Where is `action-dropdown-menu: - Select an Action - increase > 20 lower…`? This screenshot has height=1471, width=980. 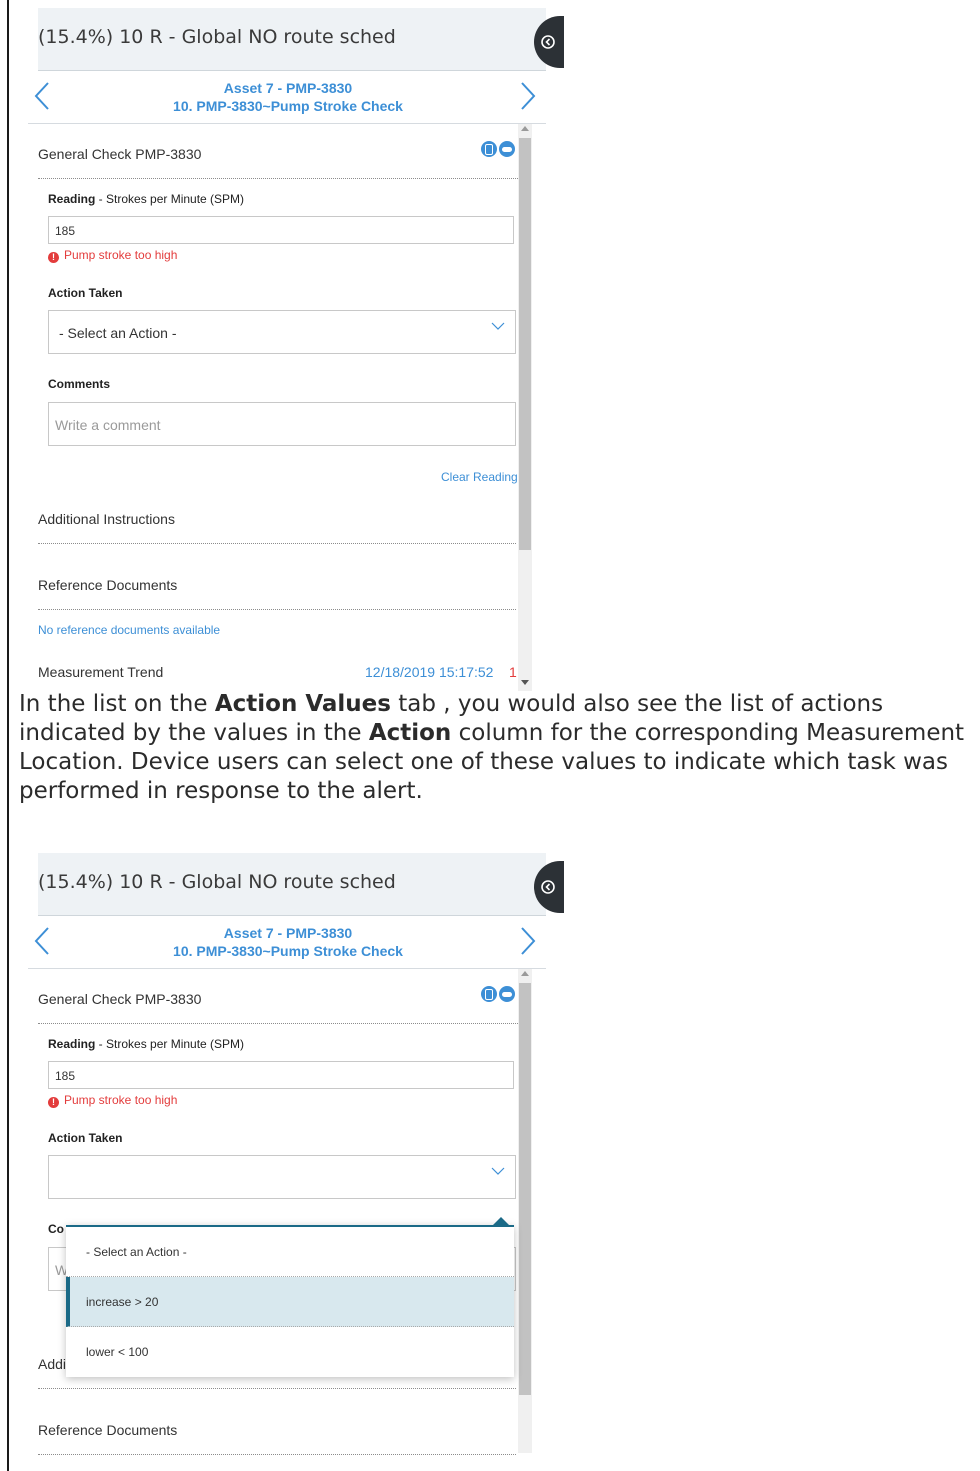 action-dropdown-menu: - Select an Action - increase > 20 lower… is located at coordinates (290, 1297).